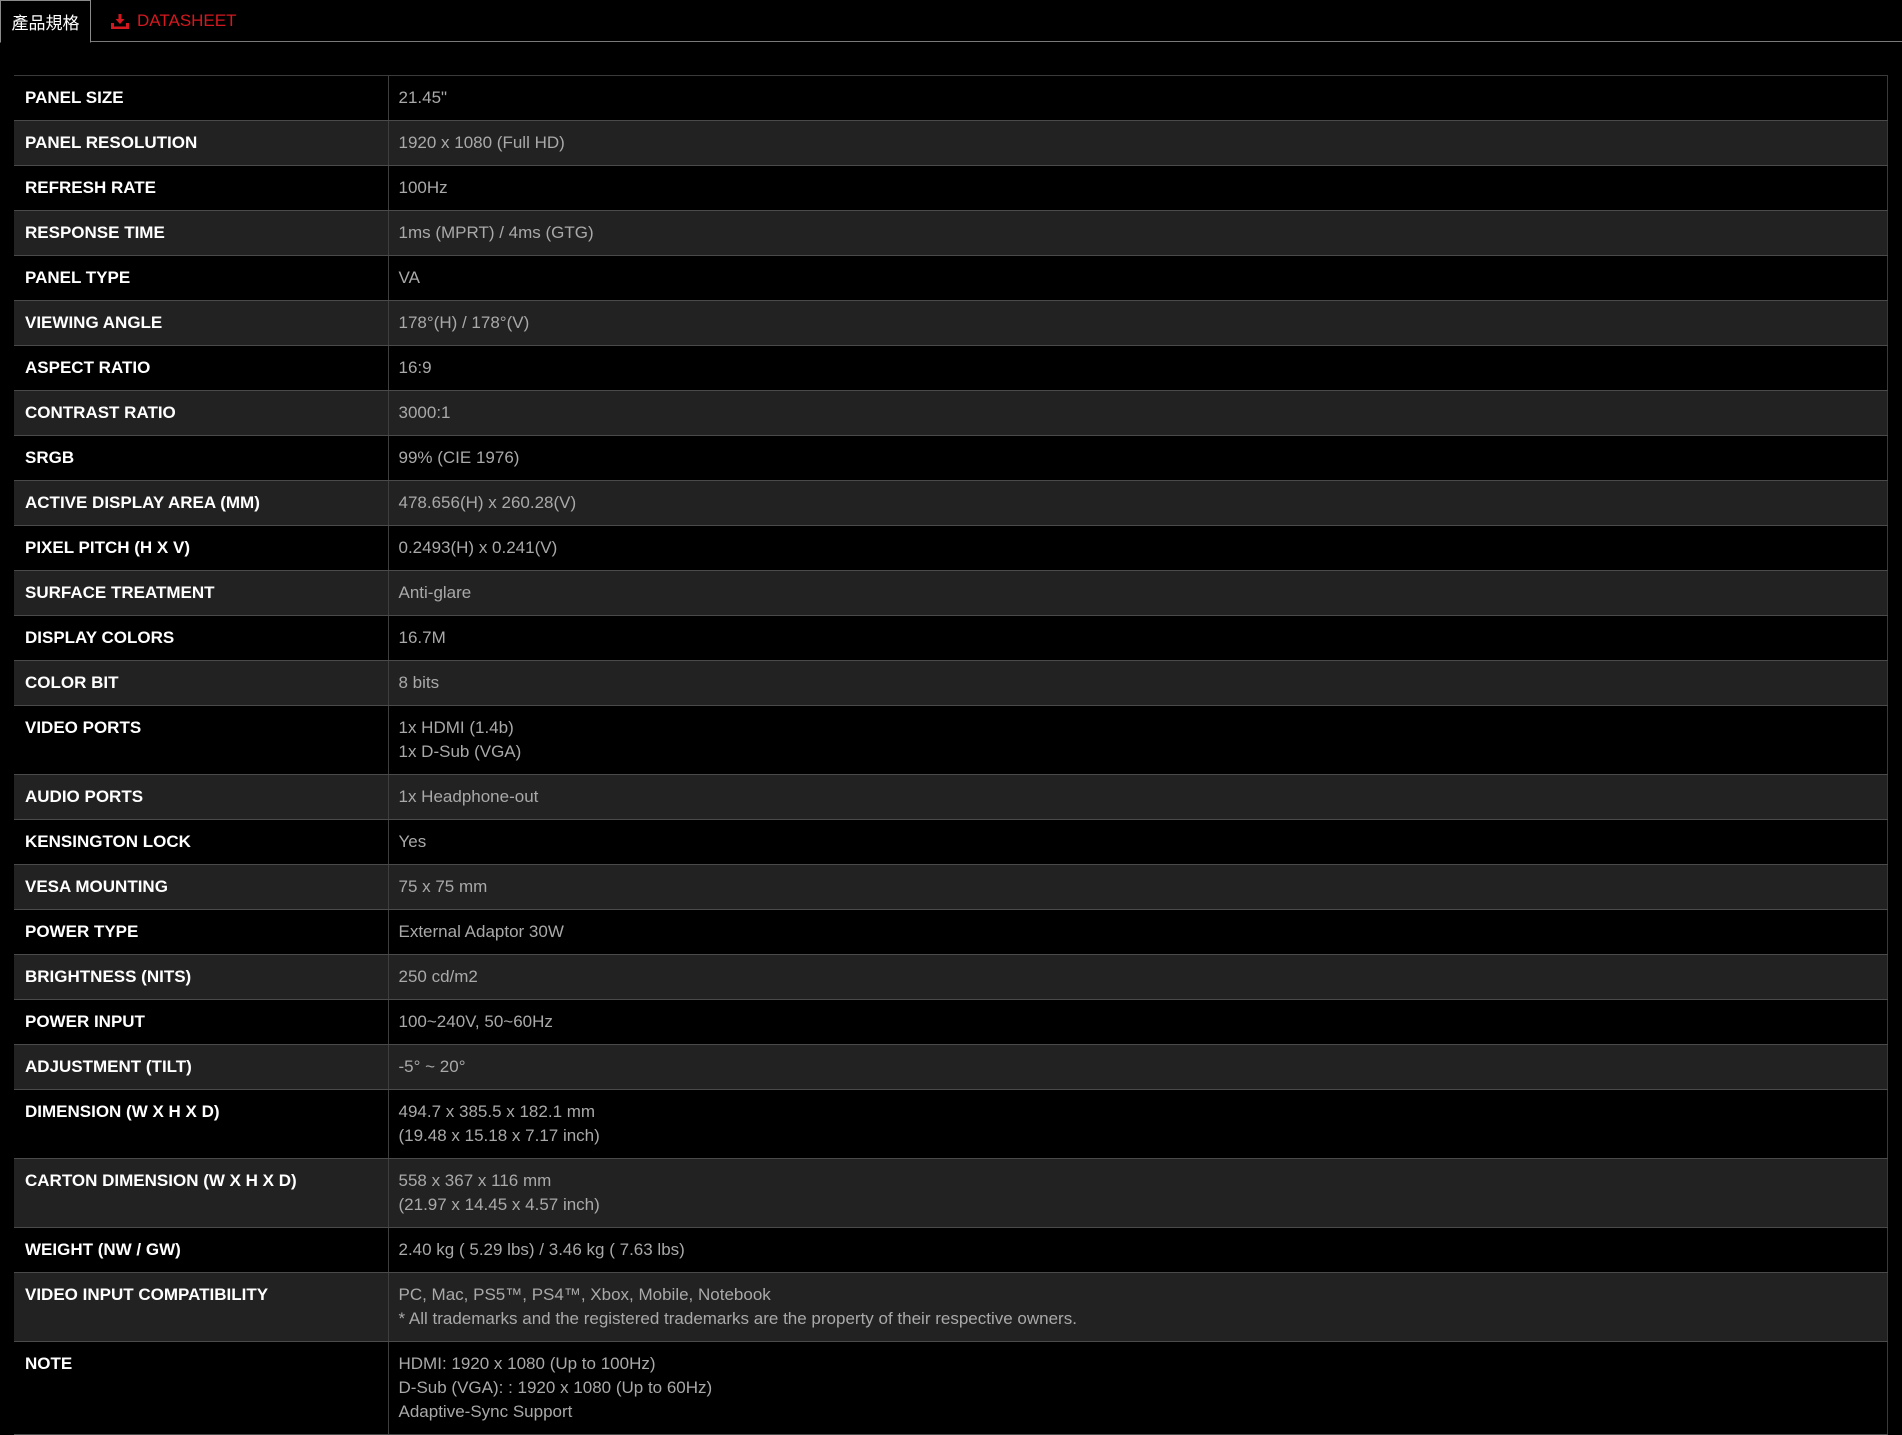 The width and height of the screenshot is (1902, 1435). Describe the element at coordinates (419, 682) in the screenshot. I see `spec-value-line: 8 bits` at that location.